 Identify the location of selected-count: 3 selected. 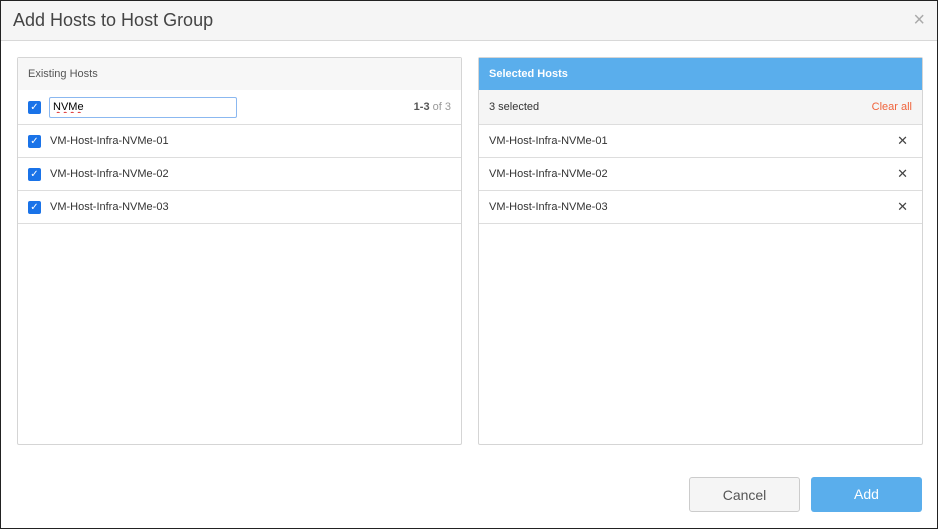
(514, 107).